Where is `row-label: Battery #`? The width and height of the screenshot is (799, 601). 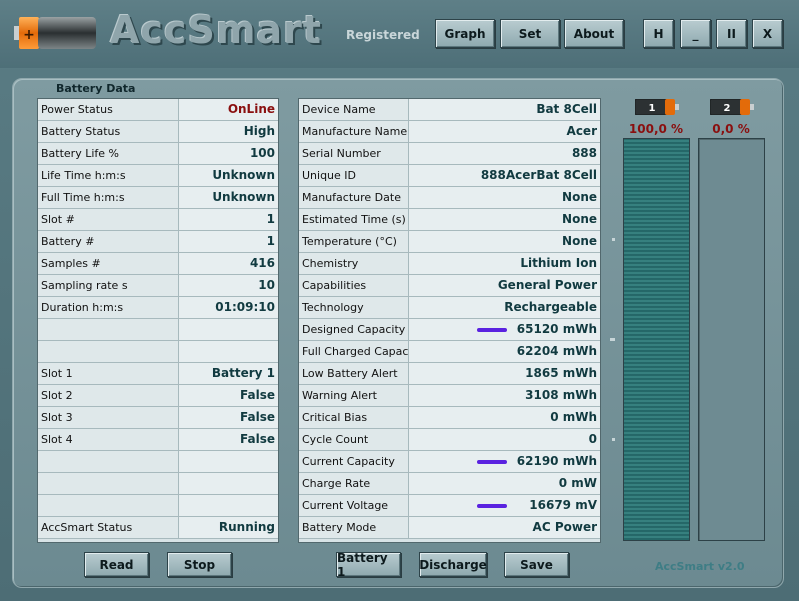
row-label: Battery # is located at coordinates (108, 241).